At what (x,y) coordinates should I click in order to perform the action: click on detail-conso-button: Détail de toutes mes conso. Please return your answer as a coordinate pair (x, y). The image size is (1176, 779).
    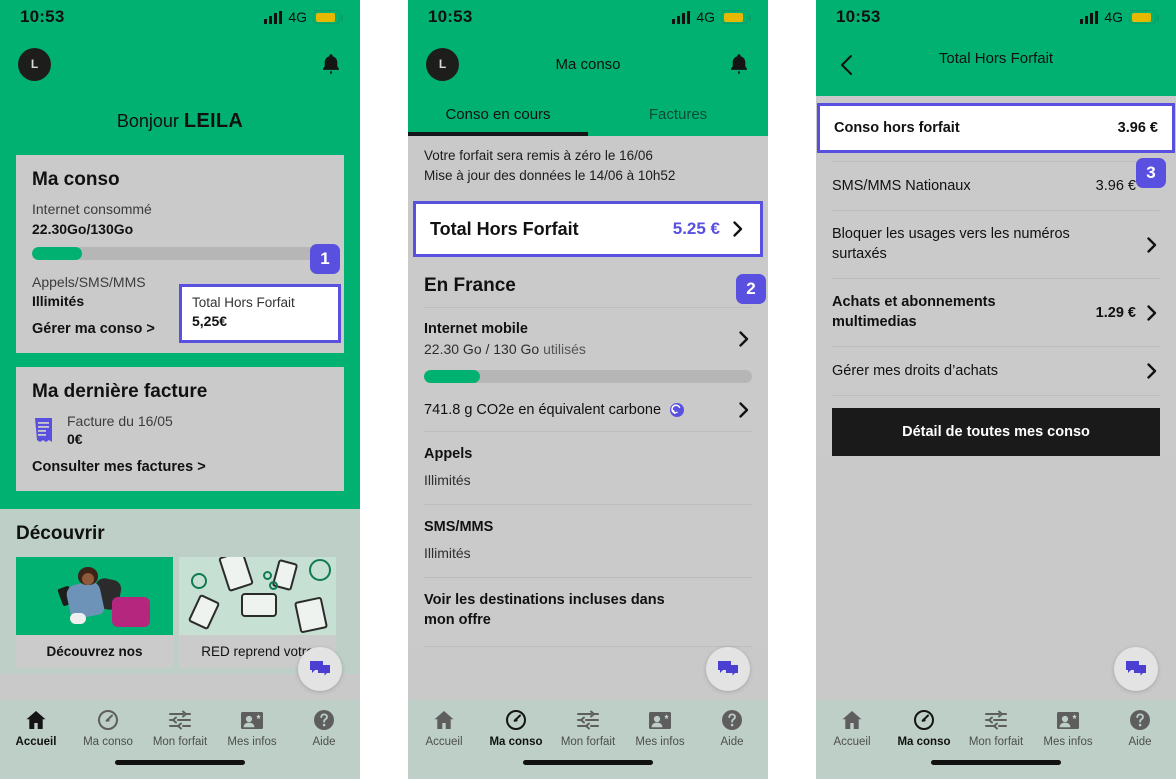
    Looking at the image, I should click on (996, 432).